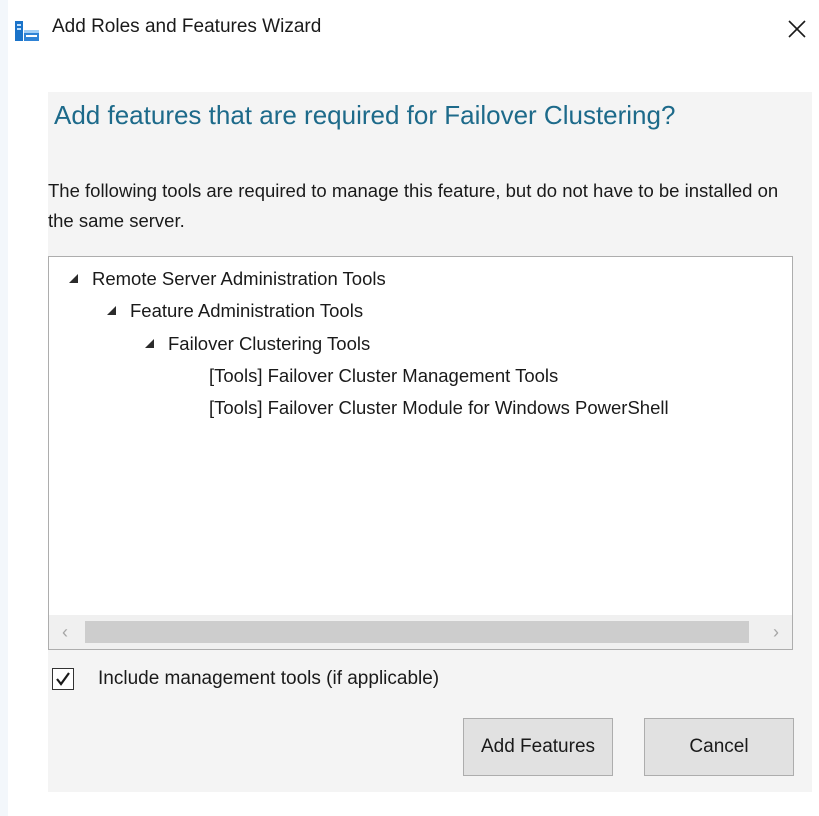 This screenshot has width=819, height=816. What do you see at coordinates (417, 632) in the screenshot?
I see `scrollbar-thumb` at bounding box center [417, 632].